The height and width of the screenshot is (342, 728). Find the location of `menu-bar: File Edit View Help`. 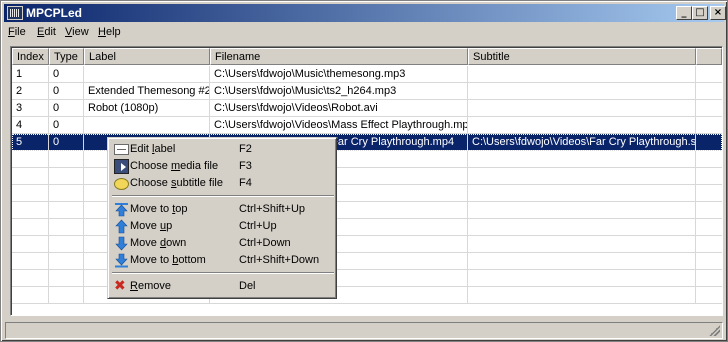

menu-bar: File Edit View Help is located at coordinates (364, 32).